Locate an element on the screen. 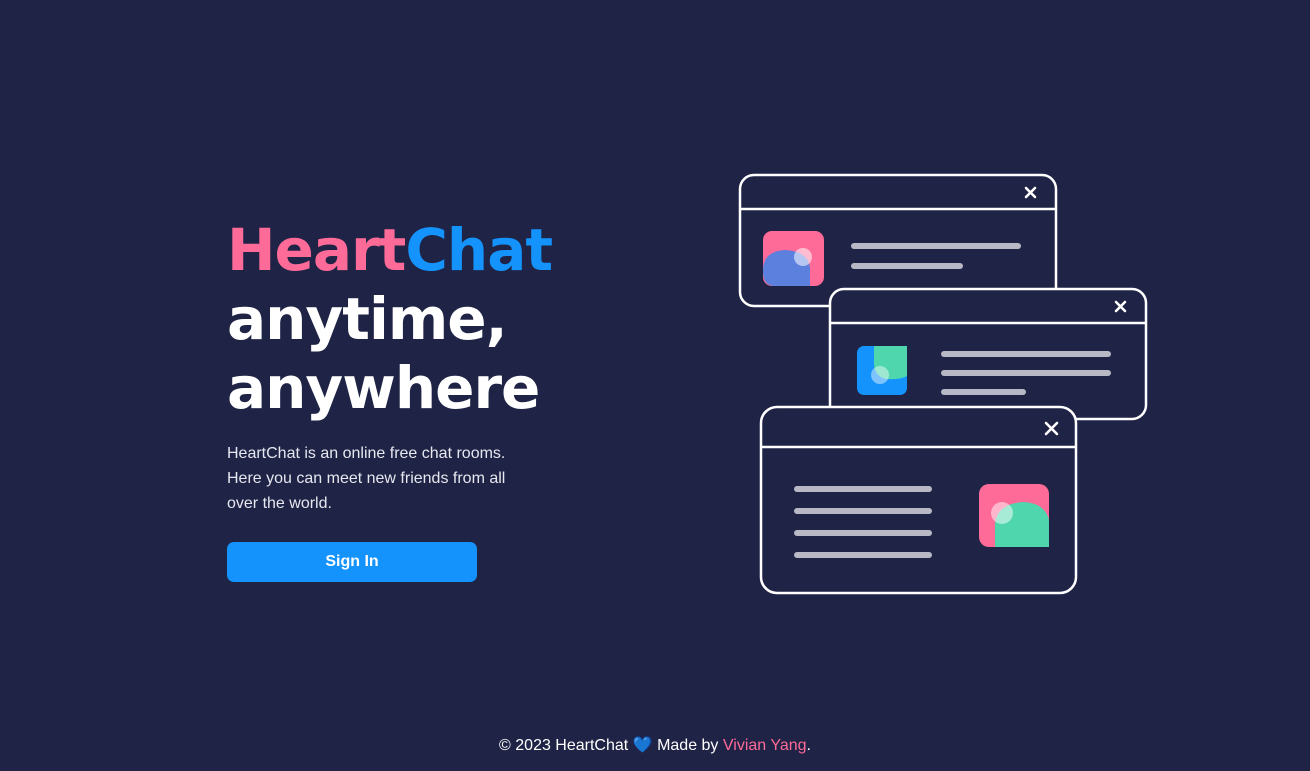 This screenshot has height=771, width=1310. brand-heart-text: Heart is located at coordinates (316, 250).